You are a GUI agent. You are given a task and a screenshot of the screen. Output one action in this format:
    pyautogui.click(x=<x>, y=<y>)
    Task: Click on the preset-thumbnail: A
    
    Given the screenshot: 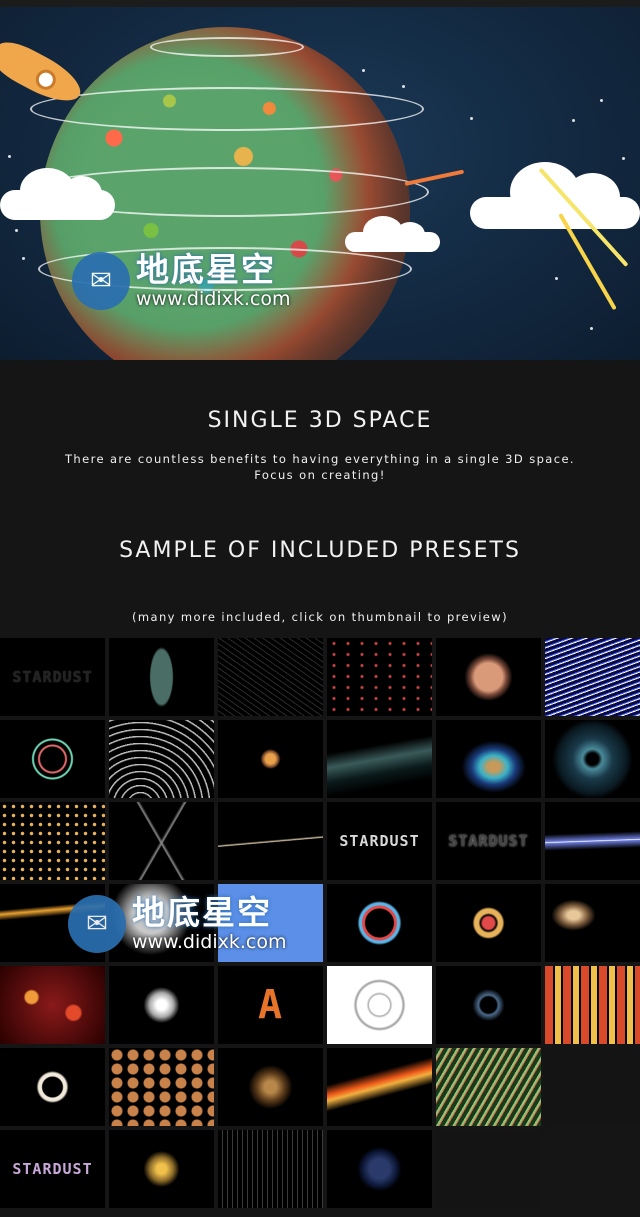 What is the action you would take?
    pyautogui.click(x=270, y=1005)
    